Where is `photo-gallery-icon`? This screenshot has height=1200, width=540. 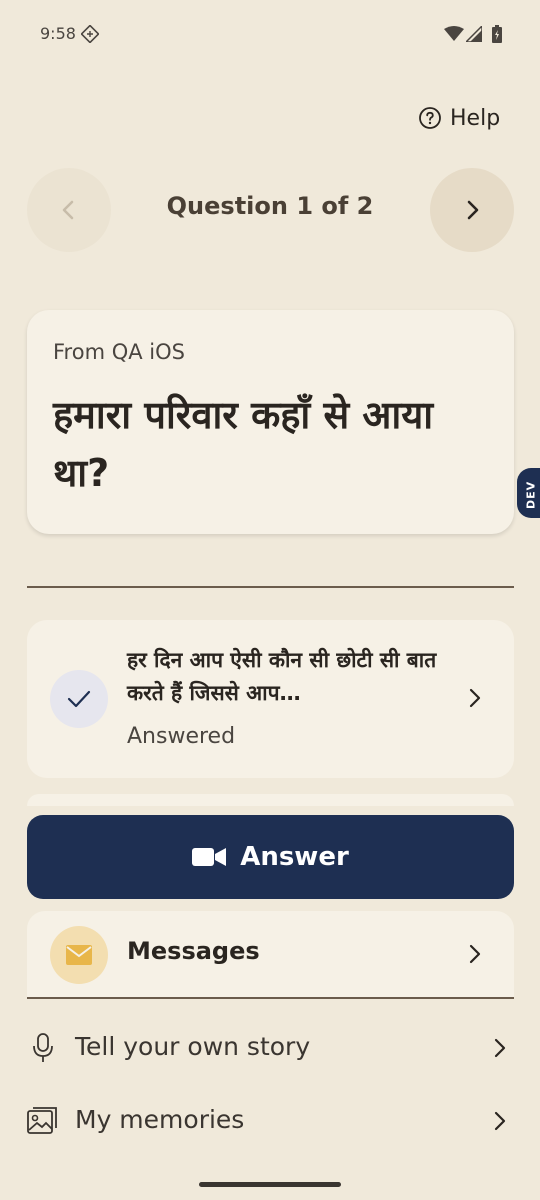
photo-gallery-icon is located at coordinates (42, 1120).